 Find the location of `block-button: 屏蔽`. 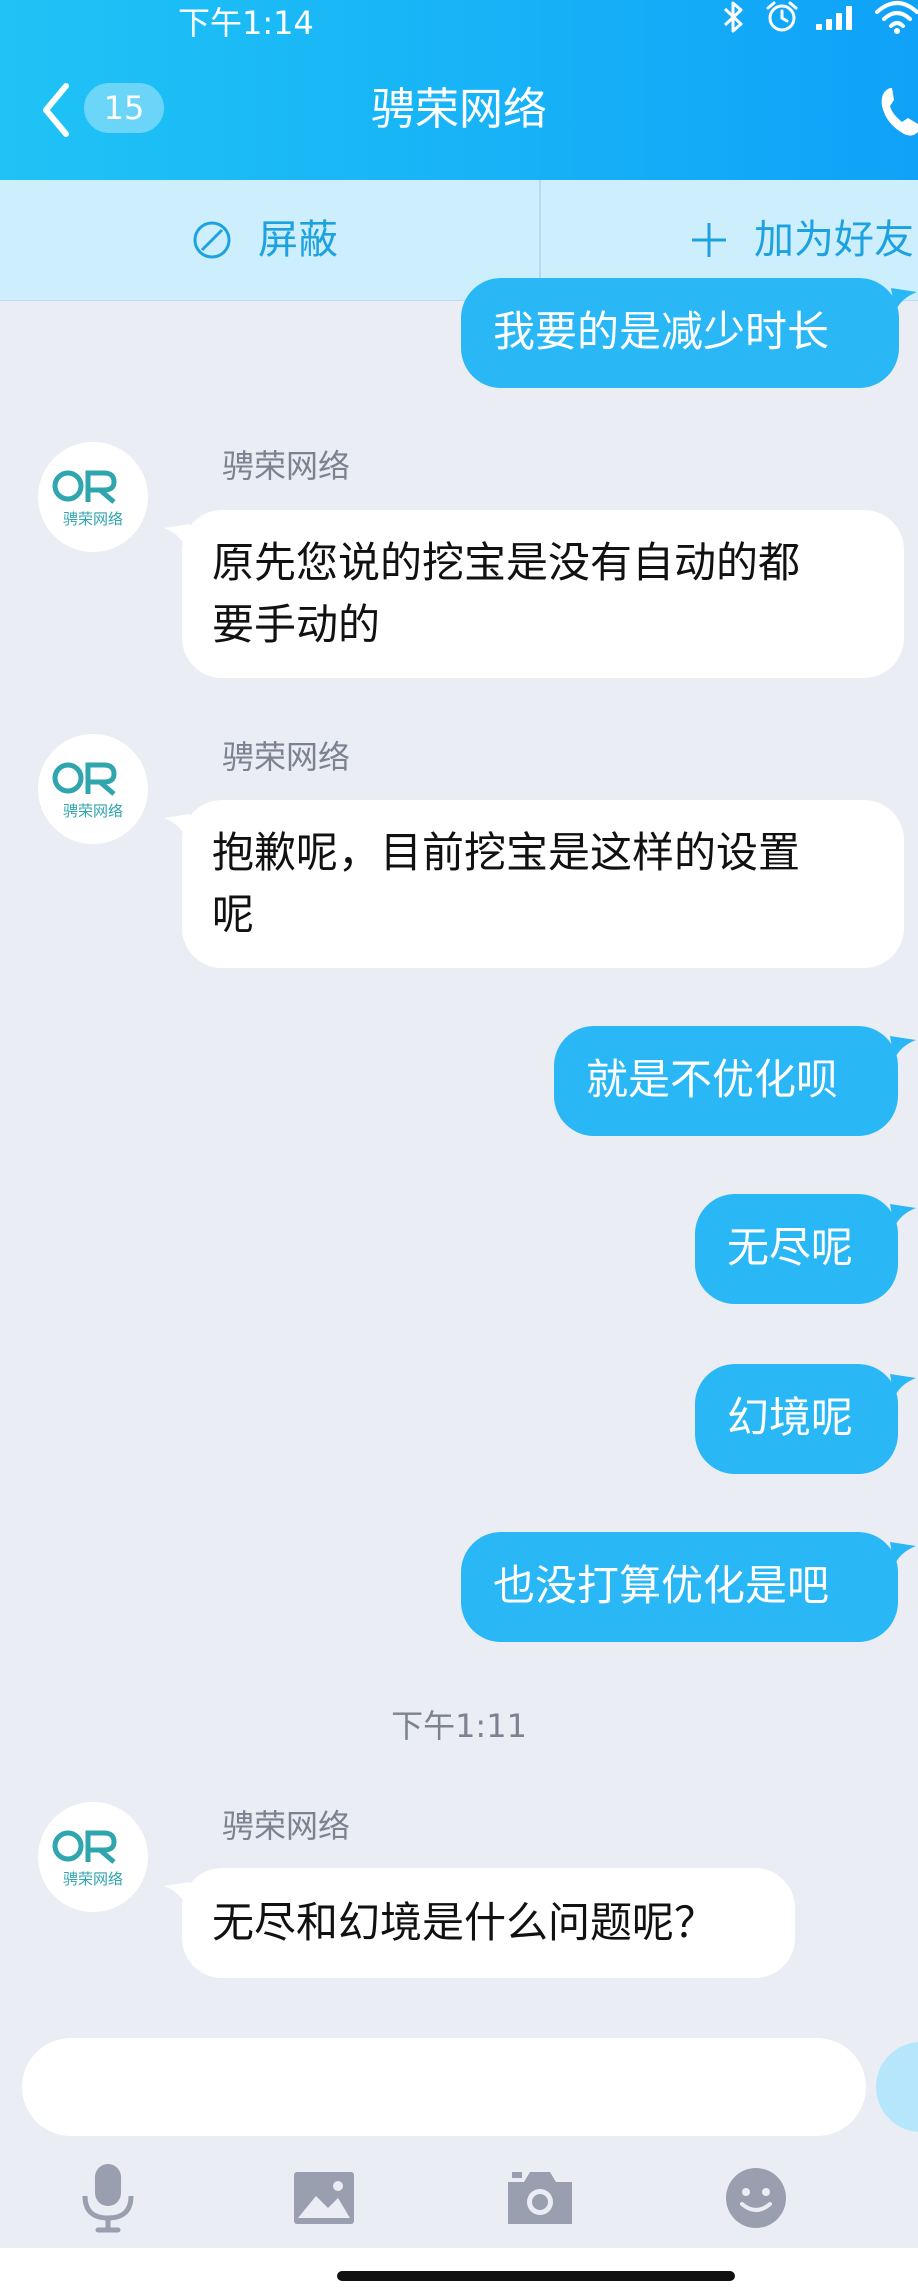

block-button: 屏蔽 is located at coordinates (270, 240).